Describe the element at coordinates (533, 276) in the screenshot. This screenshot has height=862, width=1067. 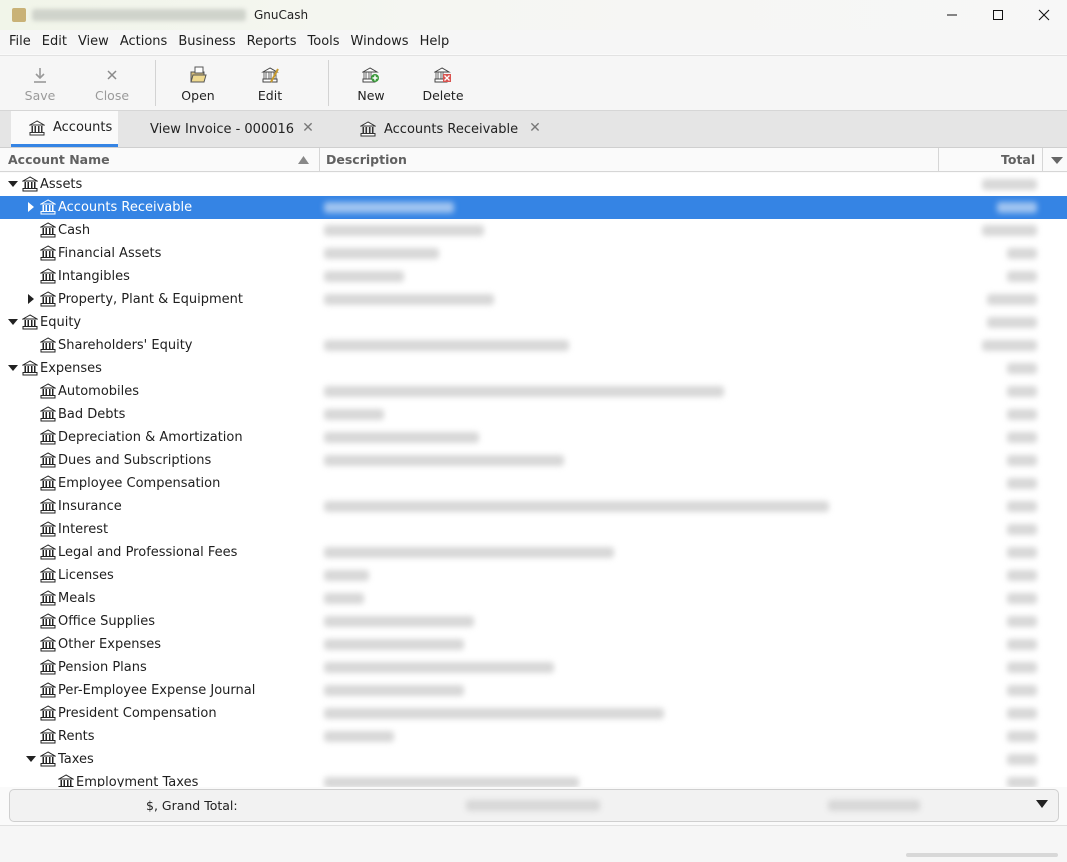
I see `account-row-intangibles: Intangibles` at that location.